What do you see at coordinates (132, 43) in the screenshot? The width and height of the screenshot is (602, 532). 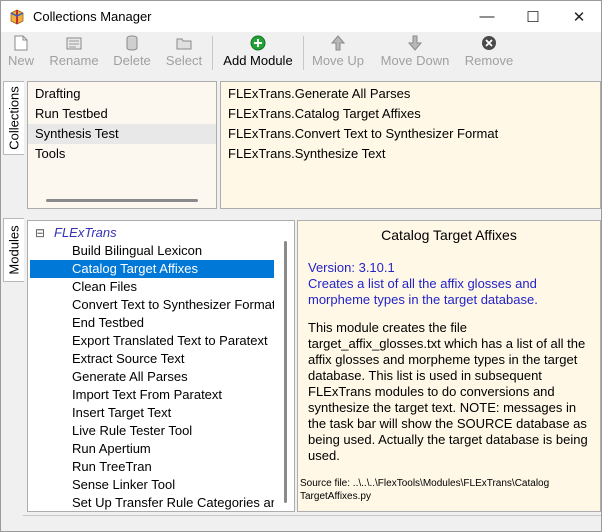 I see `delete-icon` at bounding box center [132, 43].